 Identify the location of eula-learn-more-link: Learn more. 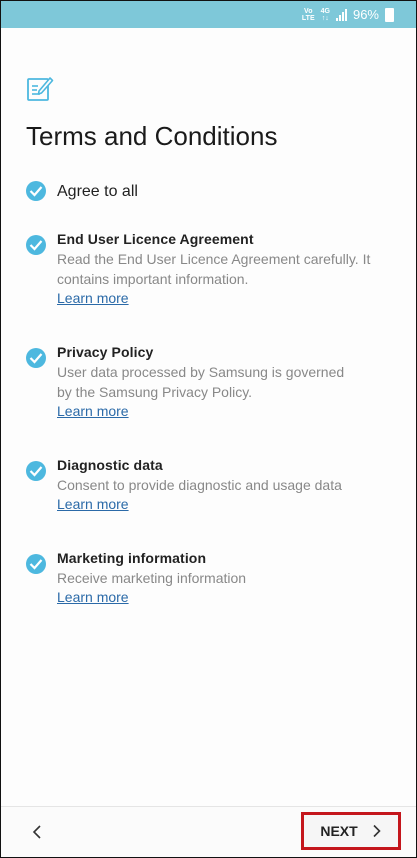
(93, 298).